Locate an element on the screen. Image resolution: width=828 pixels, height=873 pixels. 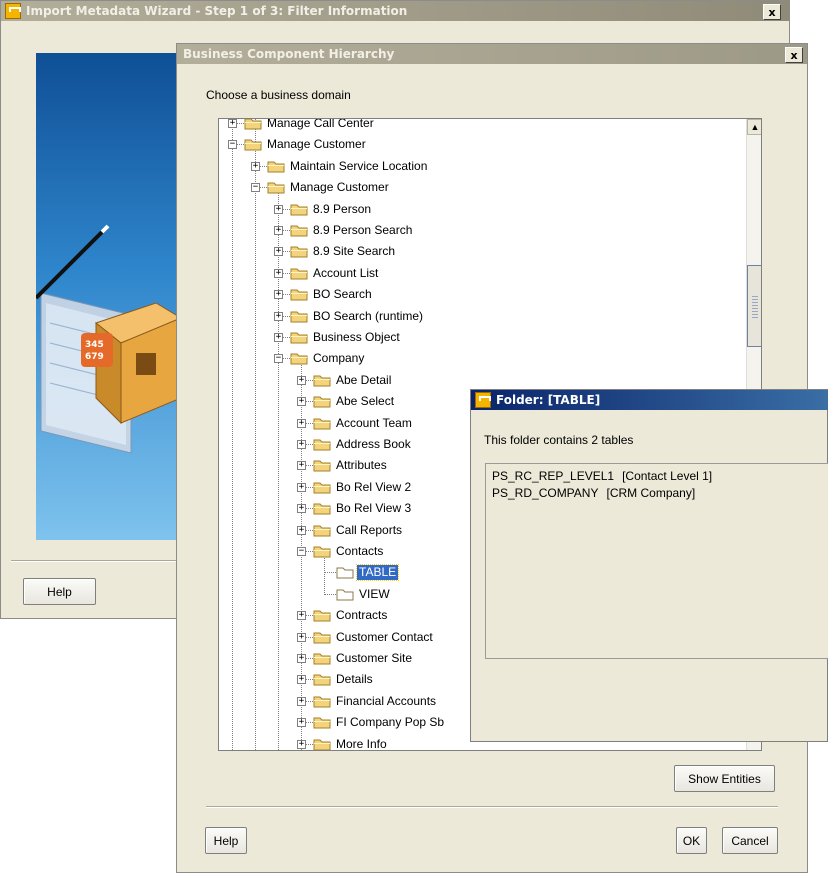
tree-node: + Abe Detail is located at coordinates (479, 380).